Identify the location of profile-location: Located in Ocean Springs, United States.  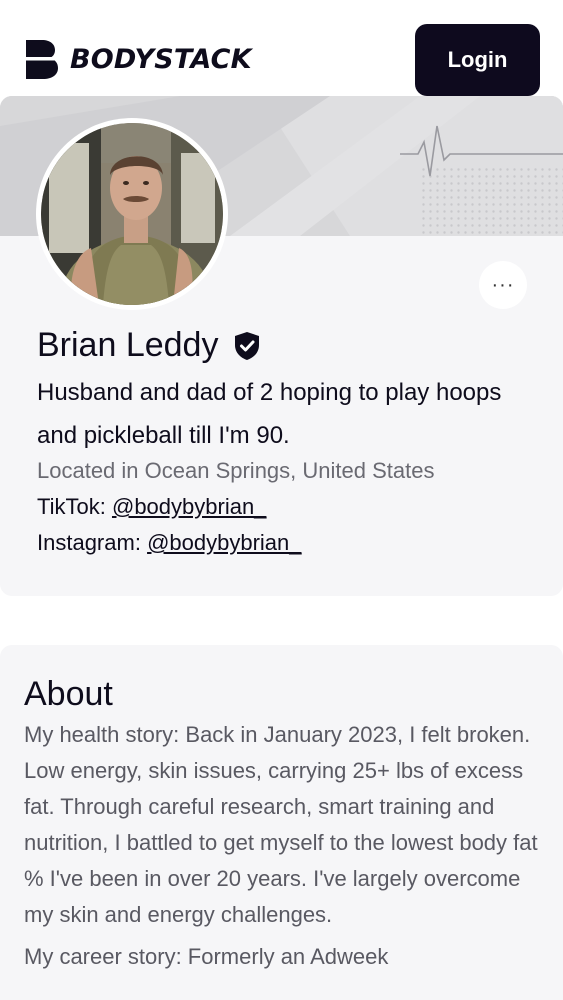
(236, 470).